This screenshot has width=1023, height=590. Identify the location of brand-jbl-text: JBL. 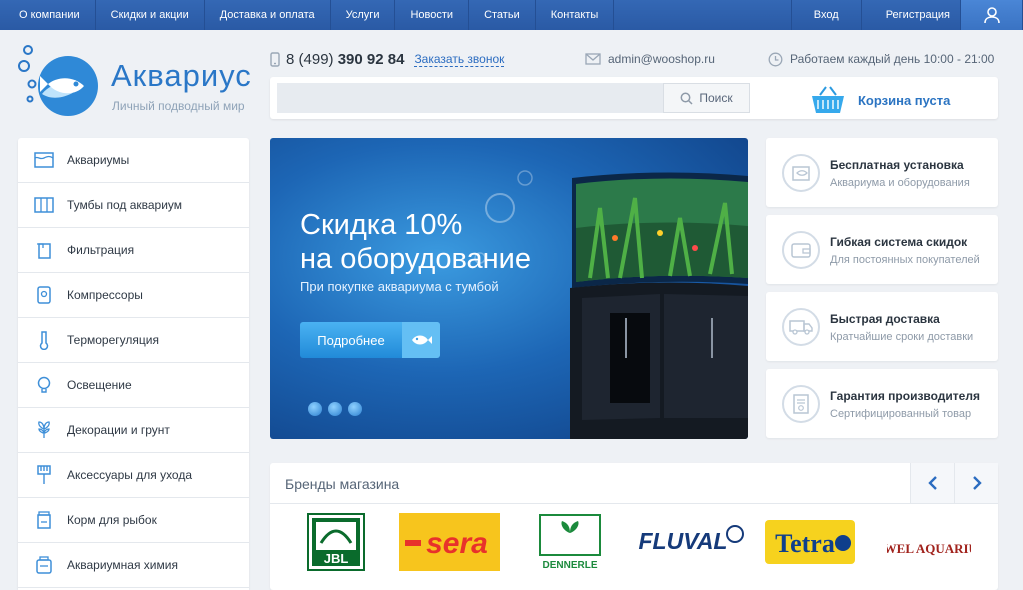
(336, 558).